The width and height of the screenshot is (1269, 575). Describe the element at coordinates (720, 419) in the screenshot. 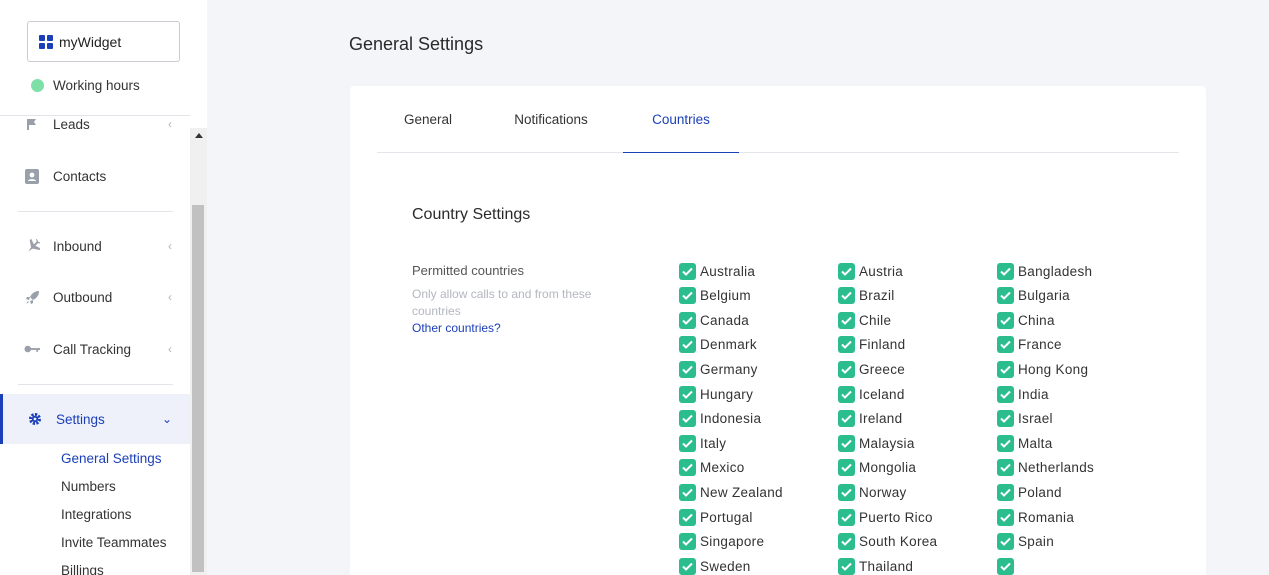

I see `country-checkbox: Indonesia` at that location.